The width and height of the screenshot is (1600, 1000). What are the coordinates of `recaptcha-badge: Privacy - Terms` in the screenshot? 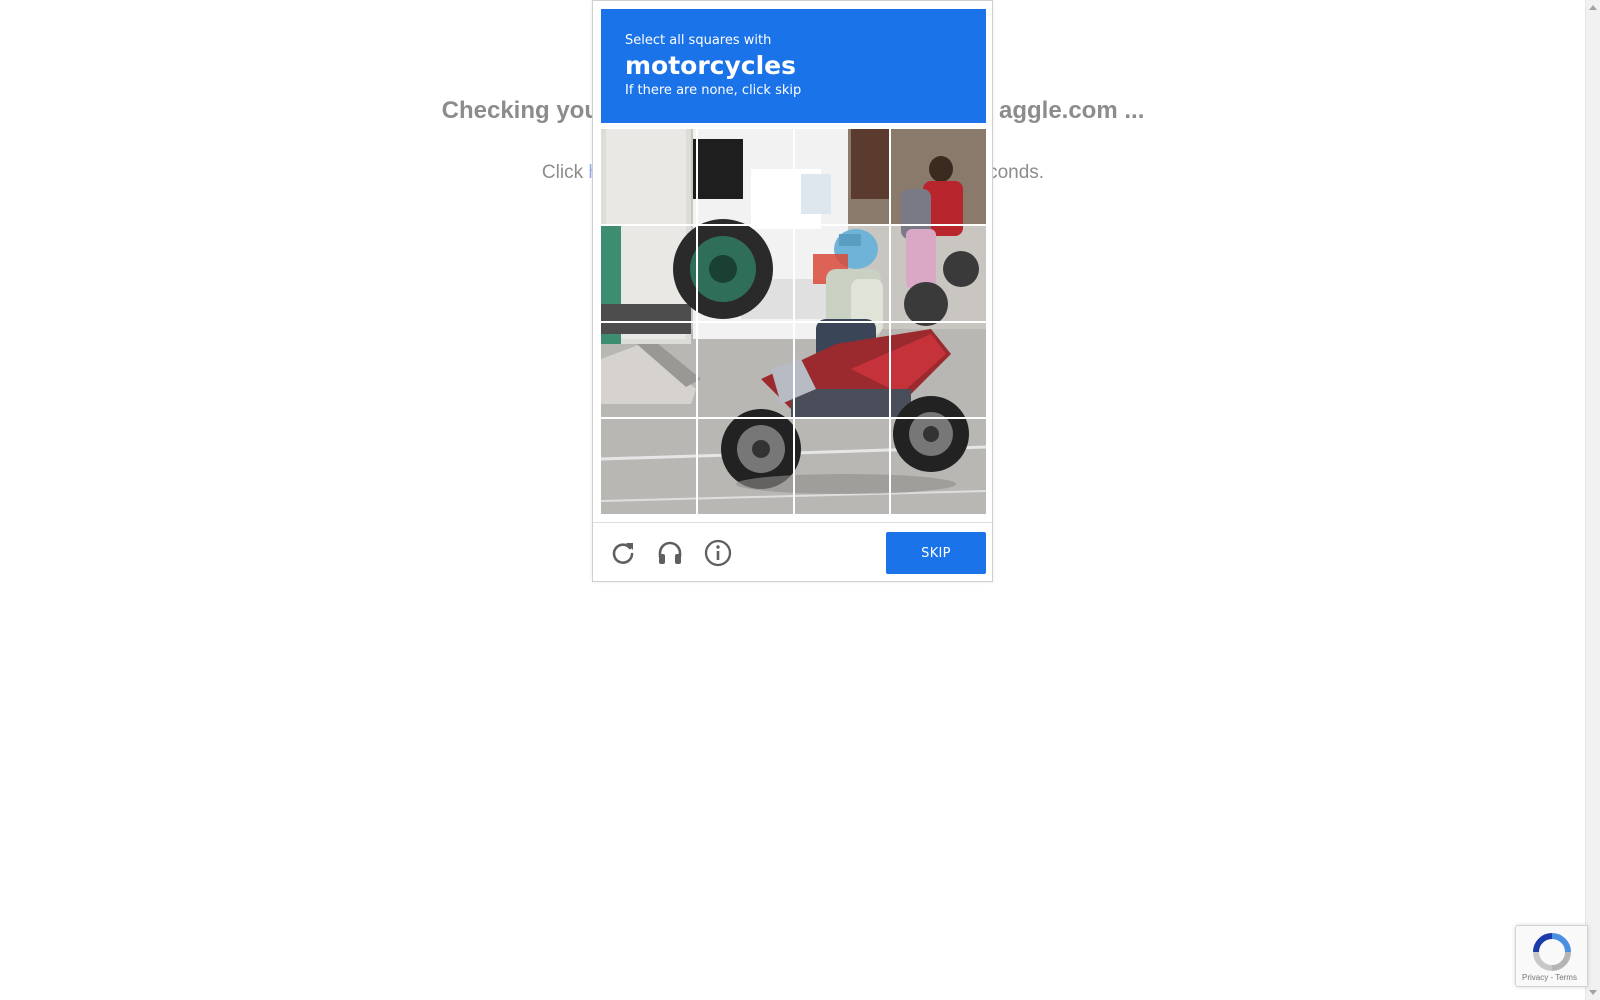 It's located at (1551, 956).